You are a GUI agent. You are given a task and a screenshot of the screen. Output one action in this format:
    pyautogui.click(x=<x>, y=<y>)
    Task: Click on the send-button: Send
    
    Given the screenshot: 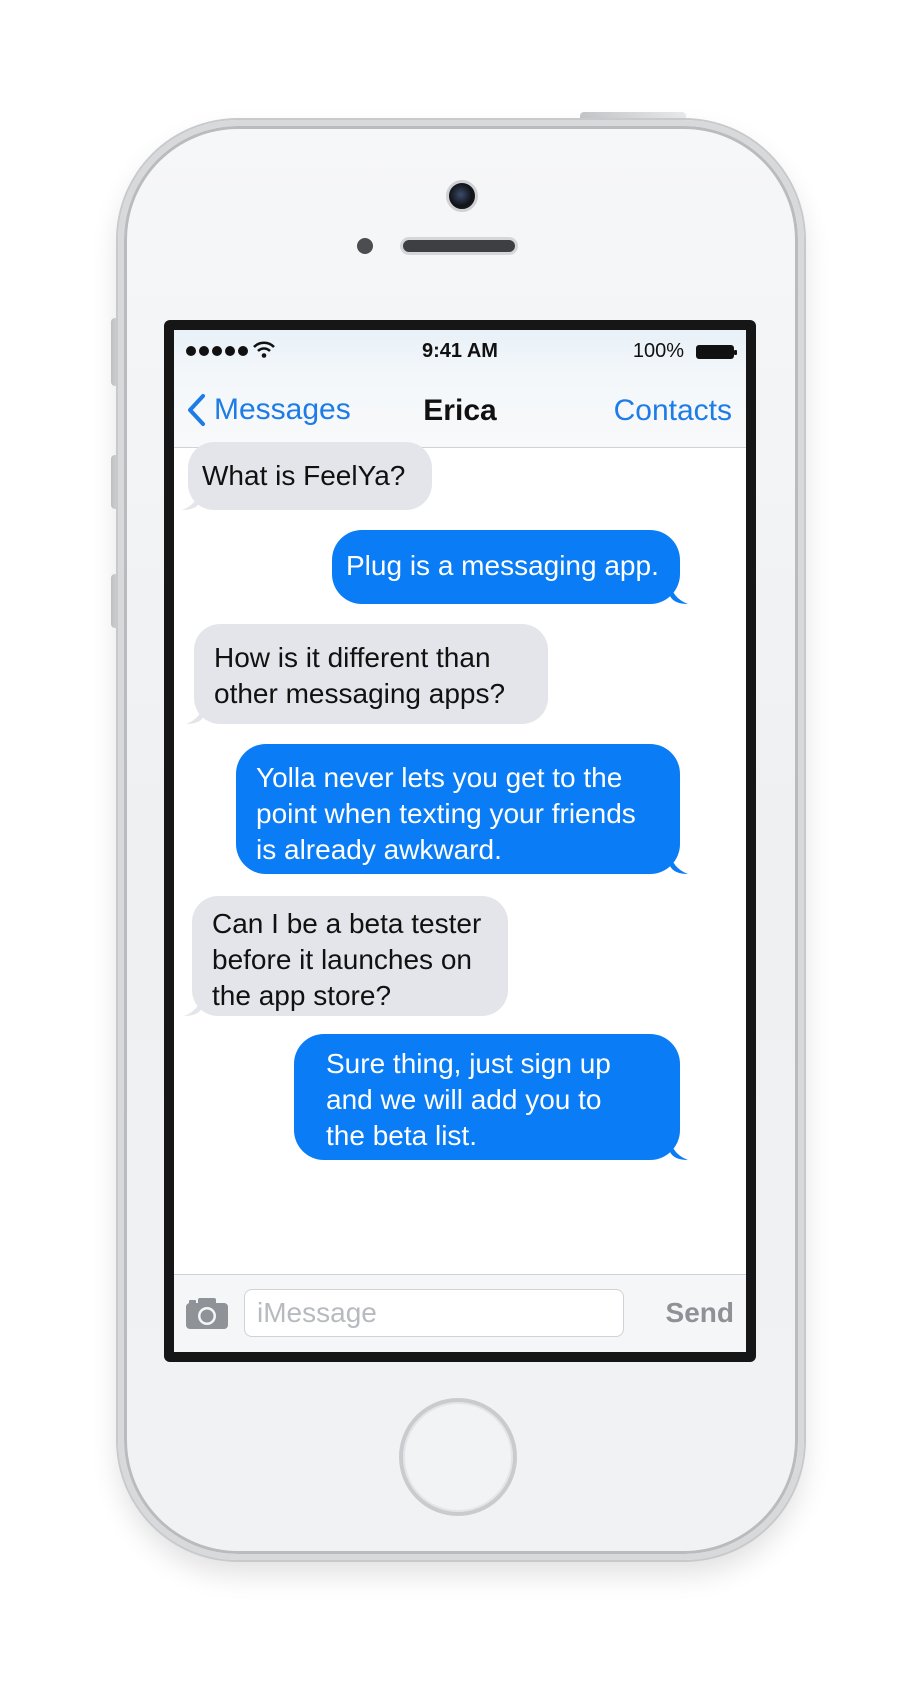 What is the action you would take?
    pyautogui.click(x=700, y=1313)
    